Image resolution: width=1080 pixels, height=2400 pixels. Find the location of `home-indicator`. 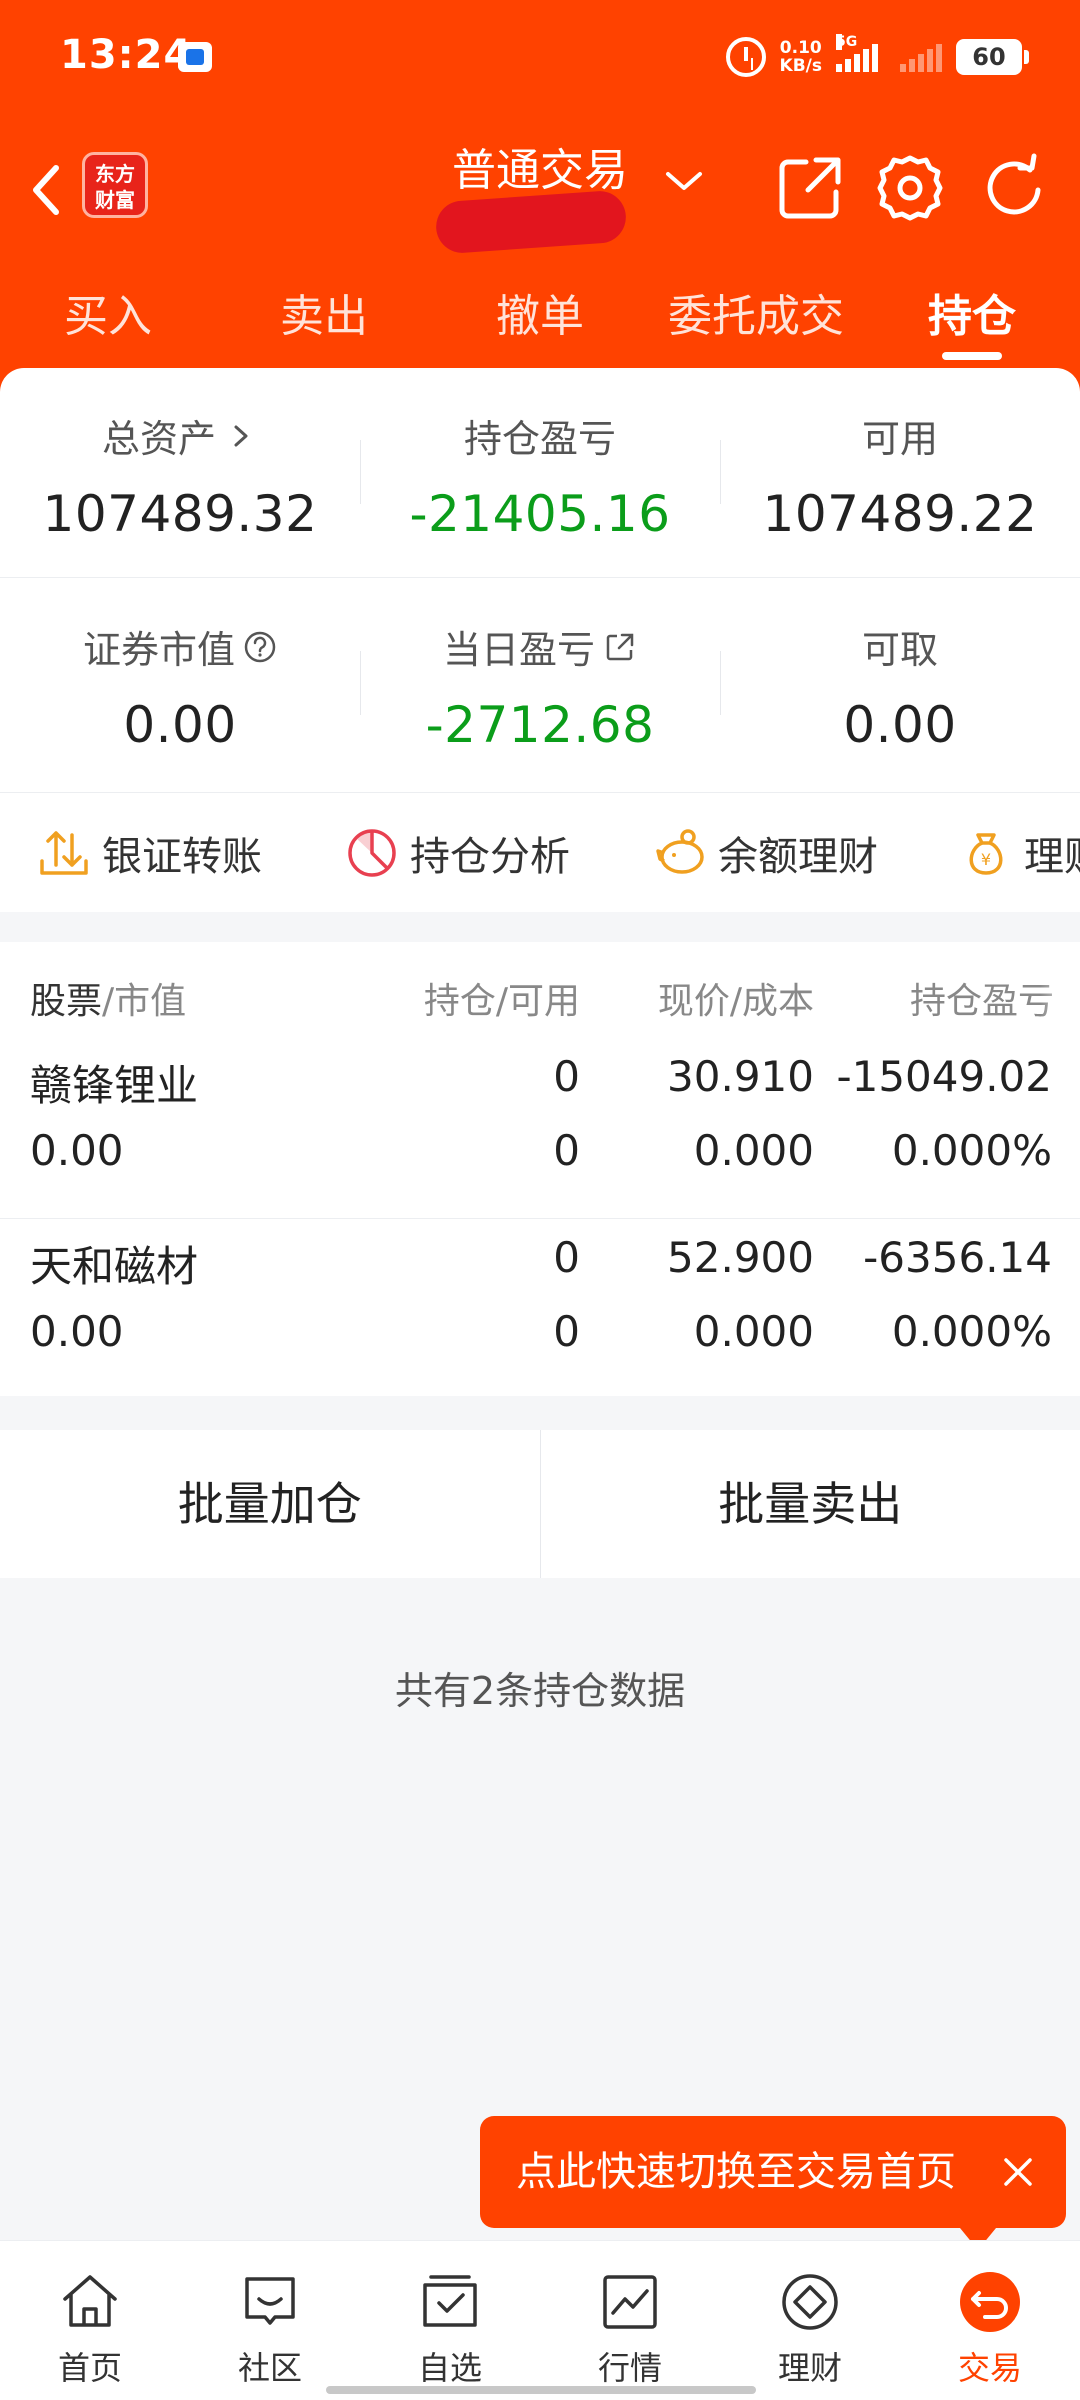

home-indicator is located at coordinates (541, 2390).